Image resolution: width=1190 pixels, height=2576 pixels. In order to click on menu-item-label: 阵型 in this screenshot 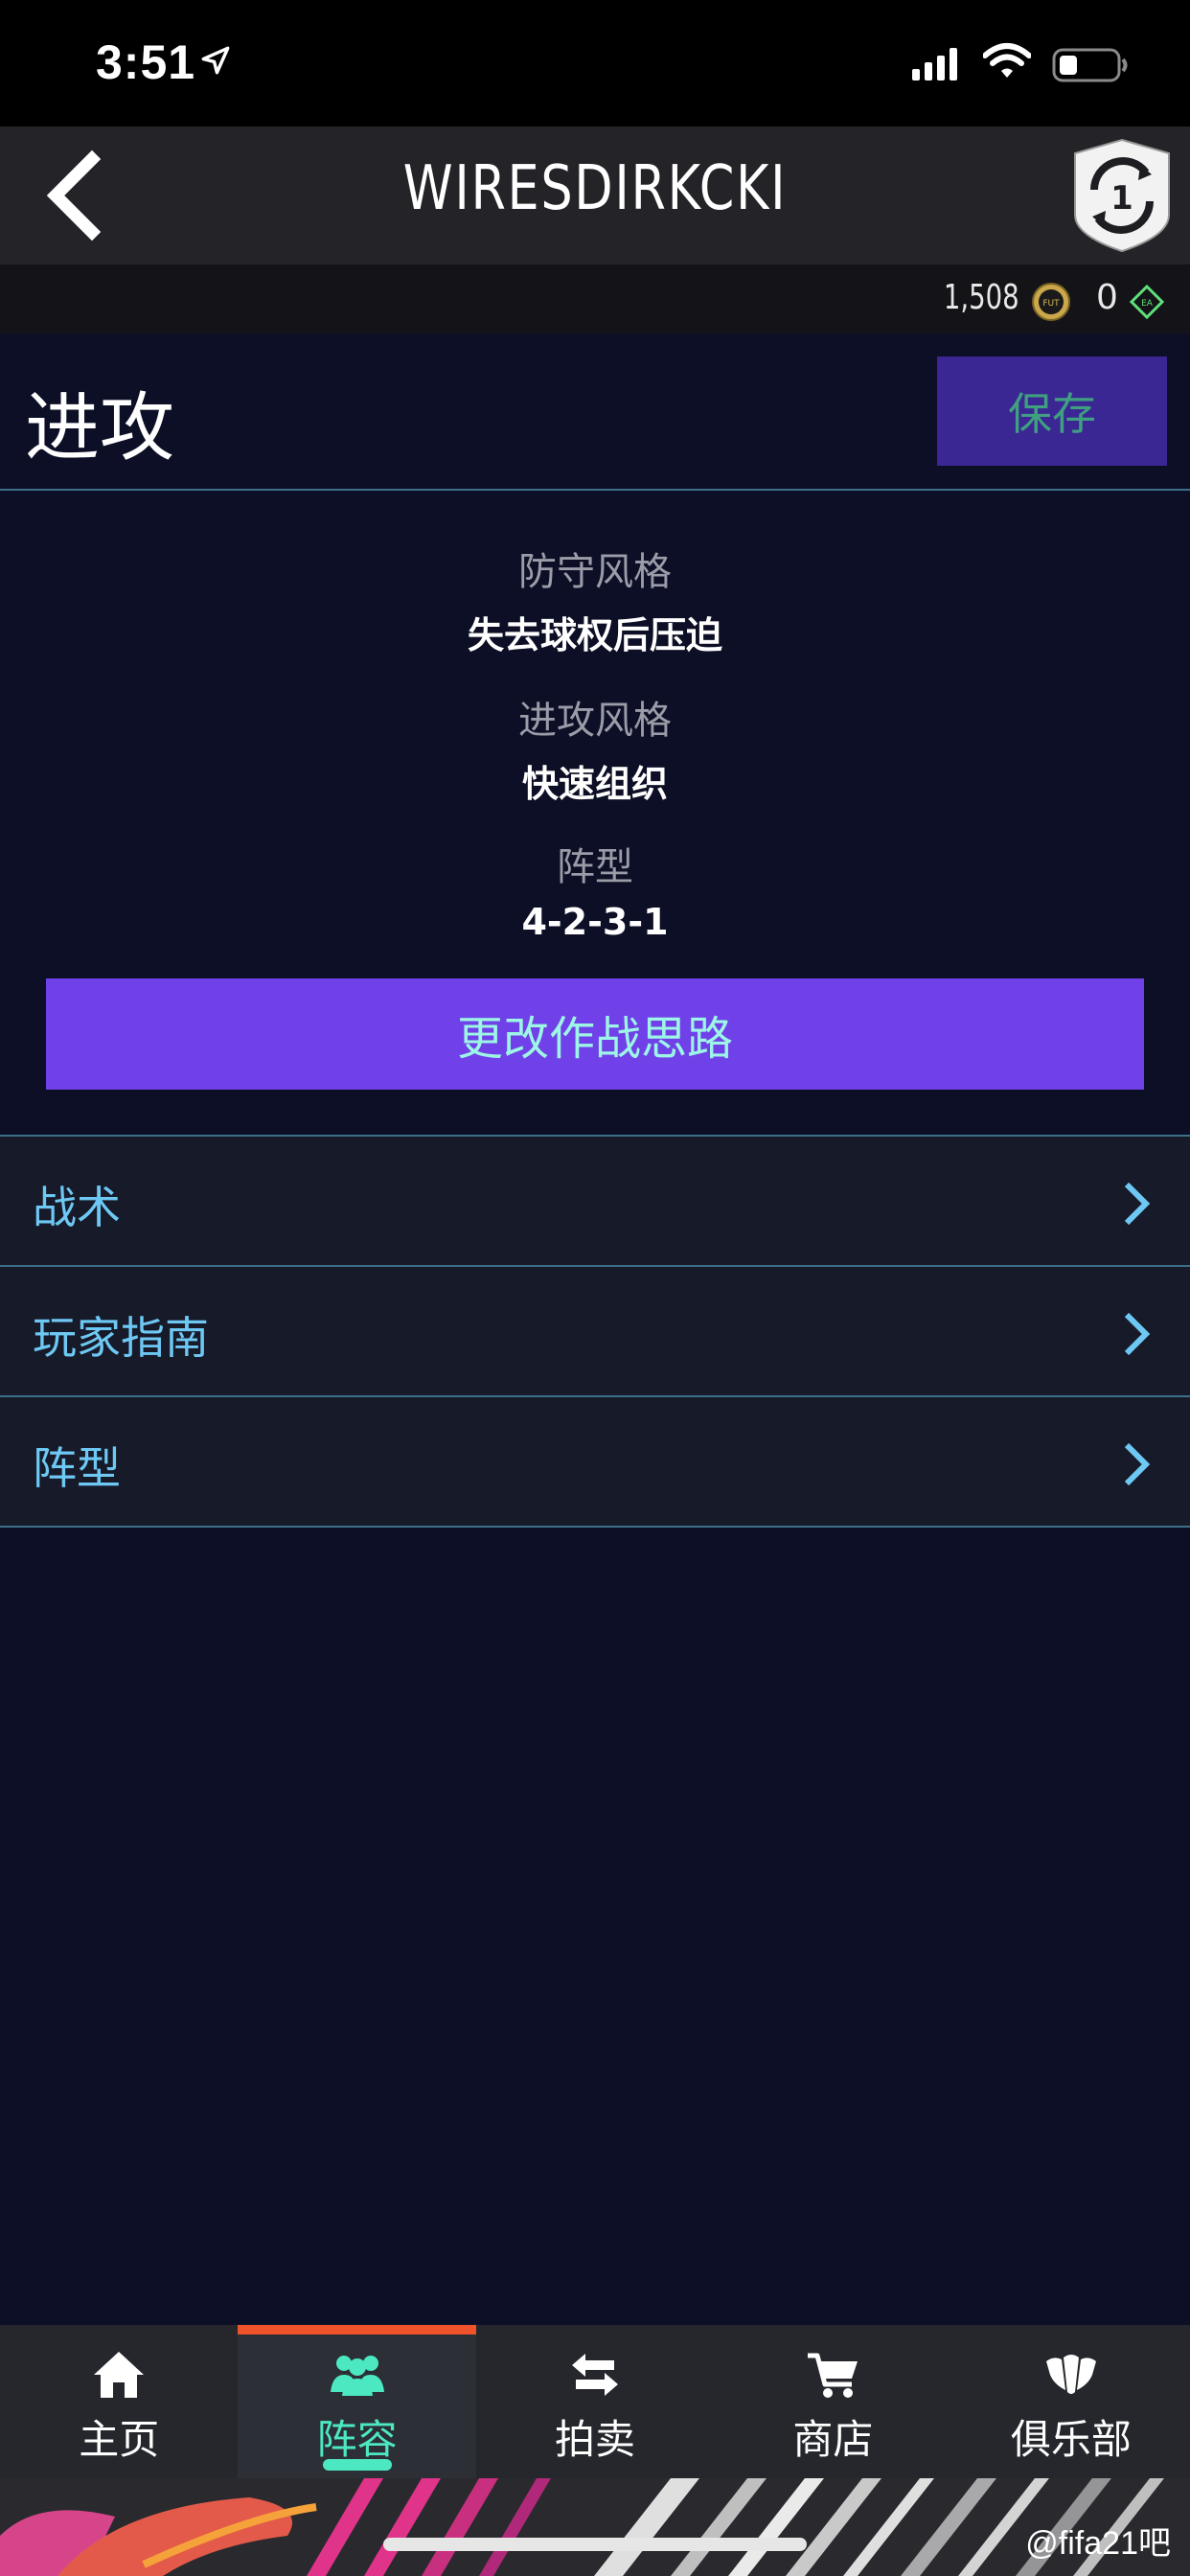, I will do `click(77, 1468)`.